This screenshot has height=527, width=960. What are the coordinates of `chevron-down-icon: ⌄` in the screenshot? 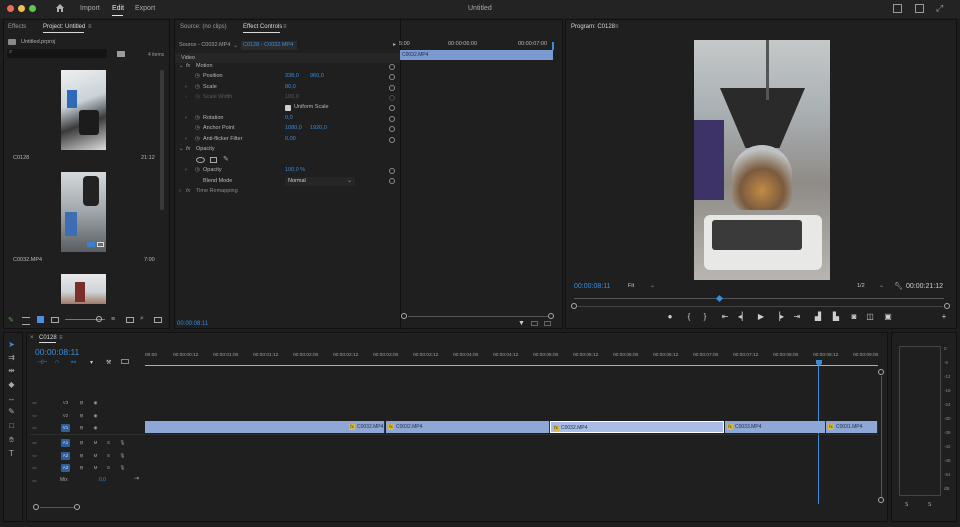 It's located at (235, 45).